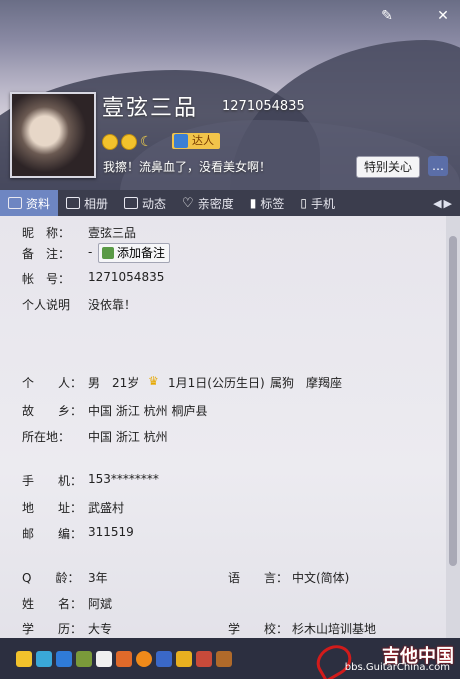  What do you see at coordinates (334, 659) in the screenshot?
I see `guitar-logo-icon` at bounding box center [334, 659].